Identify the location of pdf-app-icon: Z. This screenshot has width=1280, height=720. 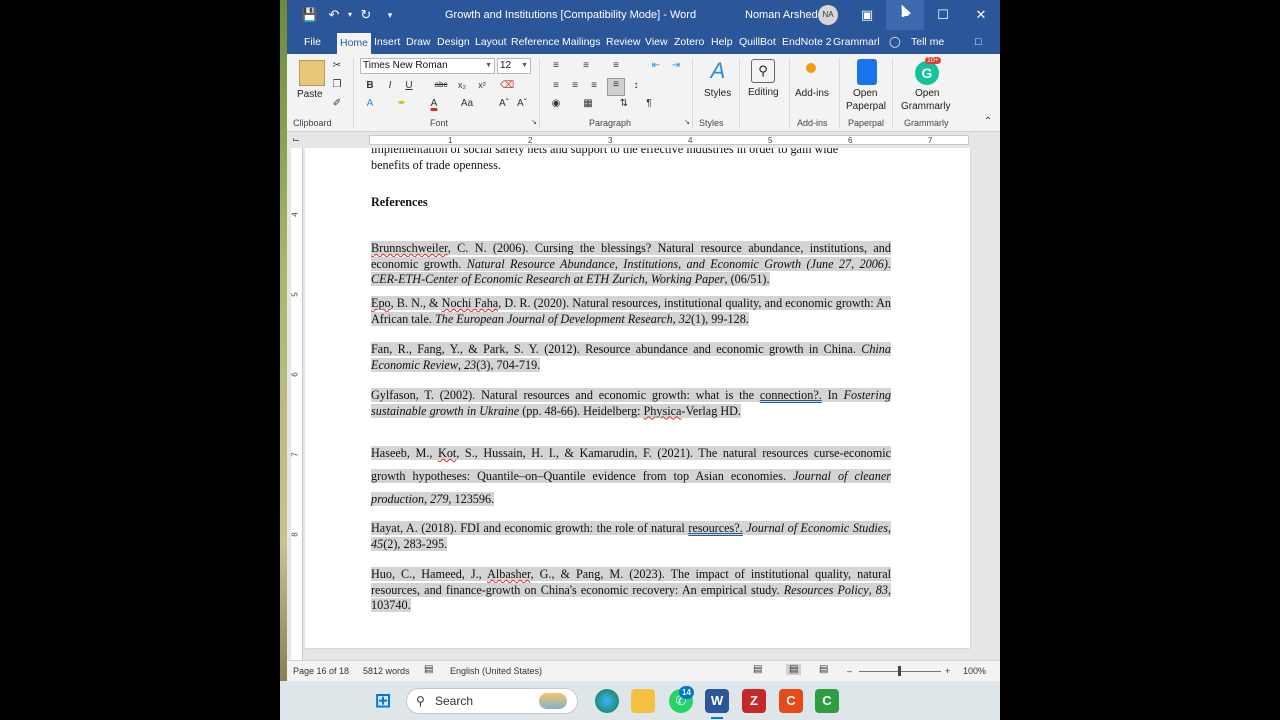
(754, 701).